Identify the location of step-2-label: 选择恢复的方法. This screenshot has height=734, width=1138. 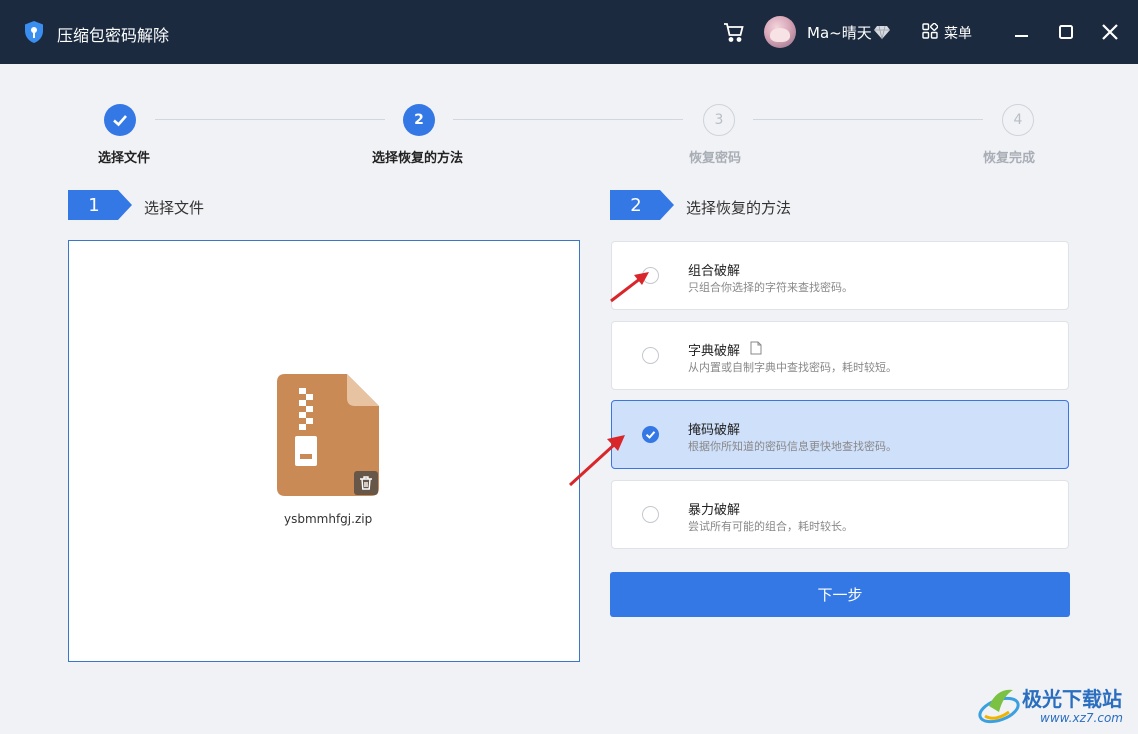
(418, 158).